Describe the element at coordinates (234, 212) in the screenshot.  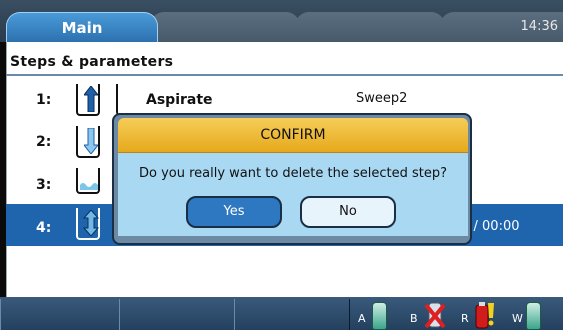
I see `yes-button: Yes` at that location.